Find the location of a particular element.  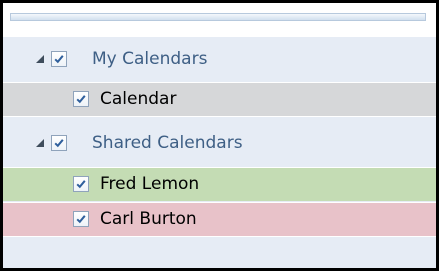

calendar-item-calendar: Calendar is located at coordinates (219, 99).